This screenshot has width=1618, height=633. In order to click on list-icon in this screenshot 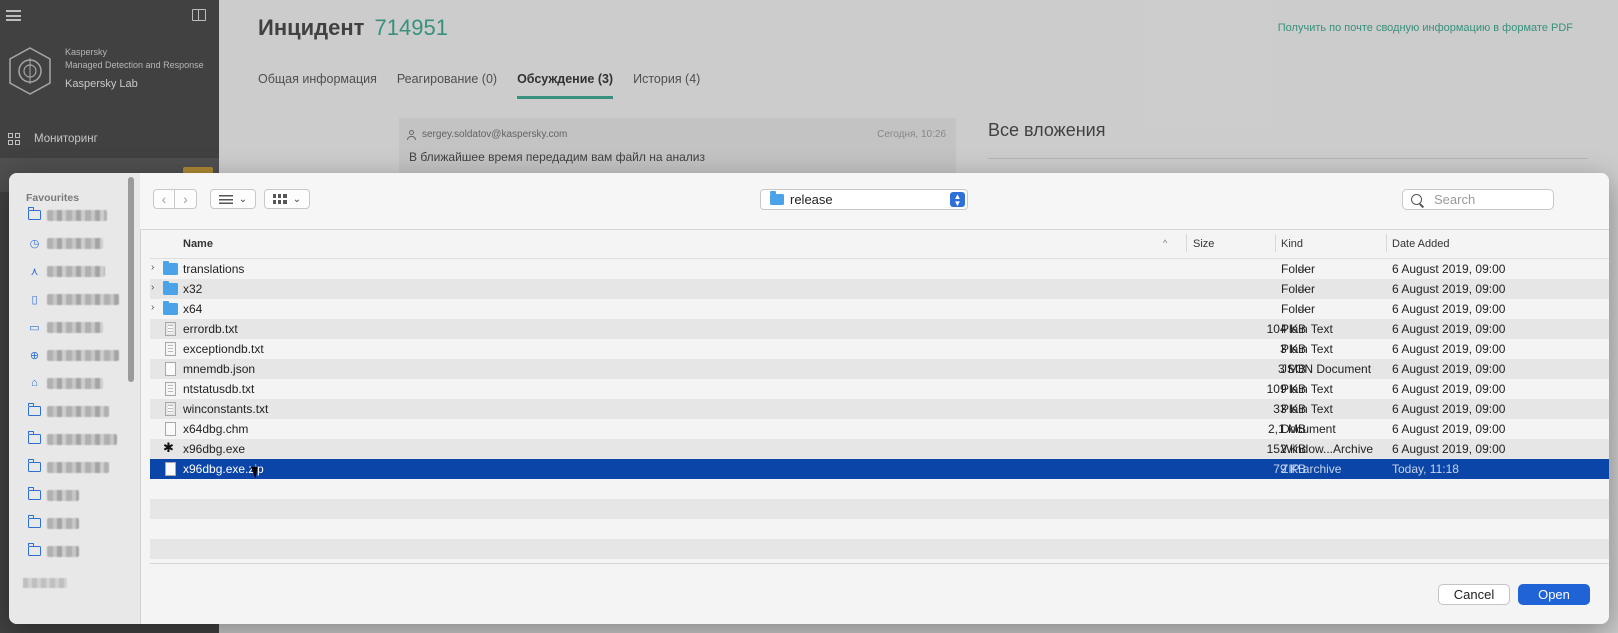, I will do `click(225, 199)`.